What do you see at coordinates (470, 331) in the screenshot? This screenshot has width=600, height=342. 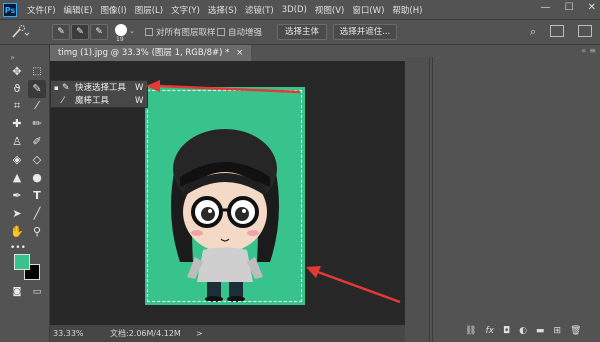 I see `link-icon: ⛓` at bounding box center [470, 331].